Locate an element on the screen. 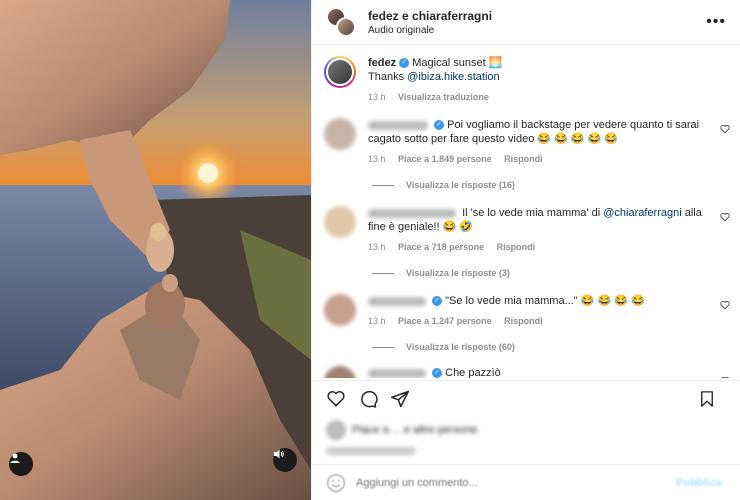 The height and width of the screenshot is (500, 740). emoji-icon is located at coordinates (336, 483).